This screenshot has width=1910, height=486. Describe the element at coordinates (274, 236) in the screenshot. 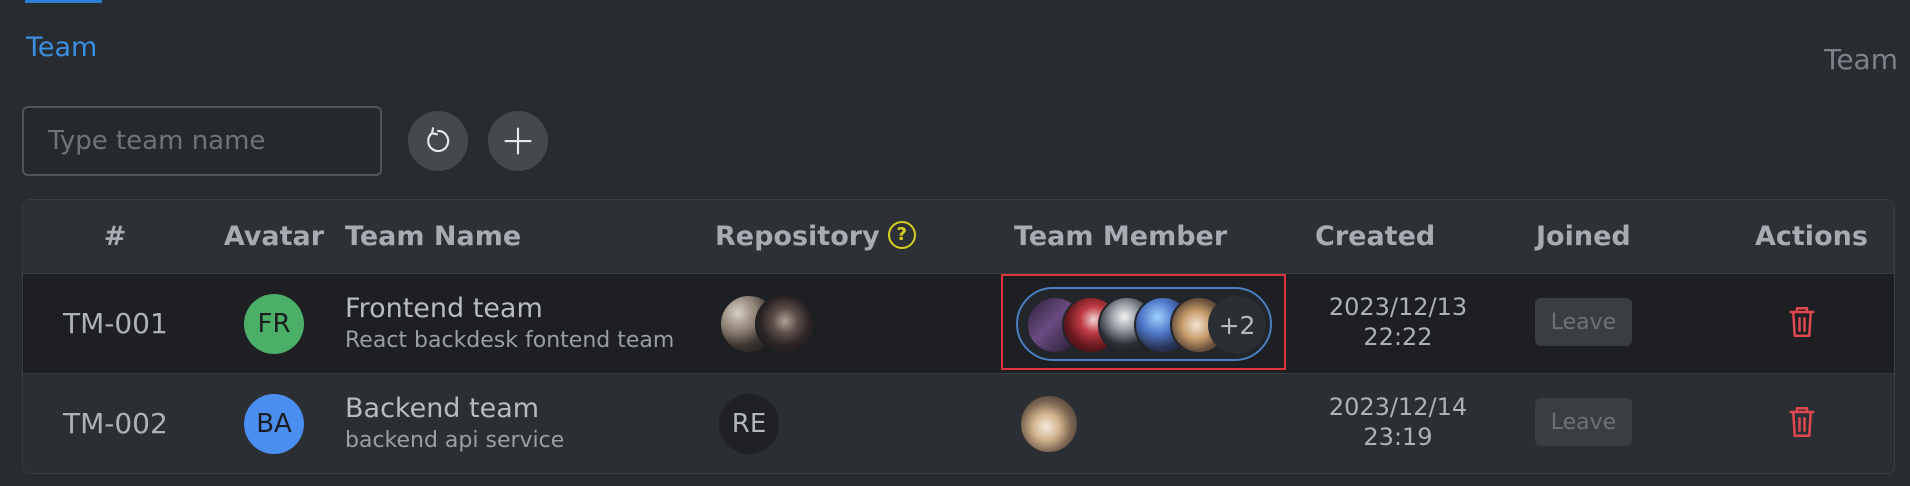

I see `column-header-avatar: Avatar` at that location.